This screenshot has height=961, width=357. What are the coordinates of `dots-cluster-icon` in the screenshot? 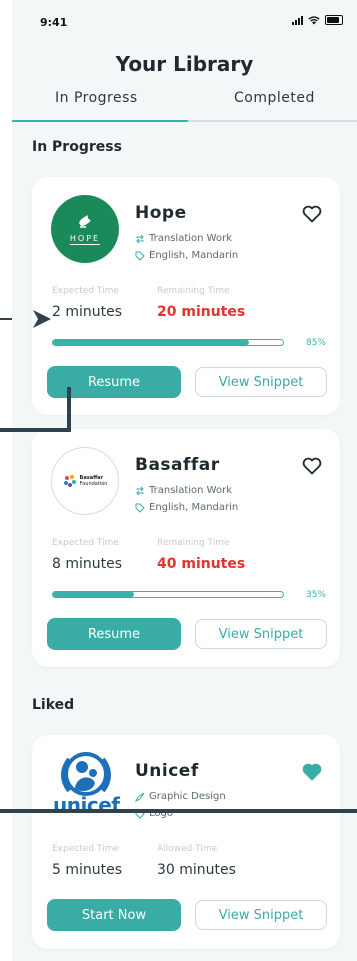 It's located at (69, 481).